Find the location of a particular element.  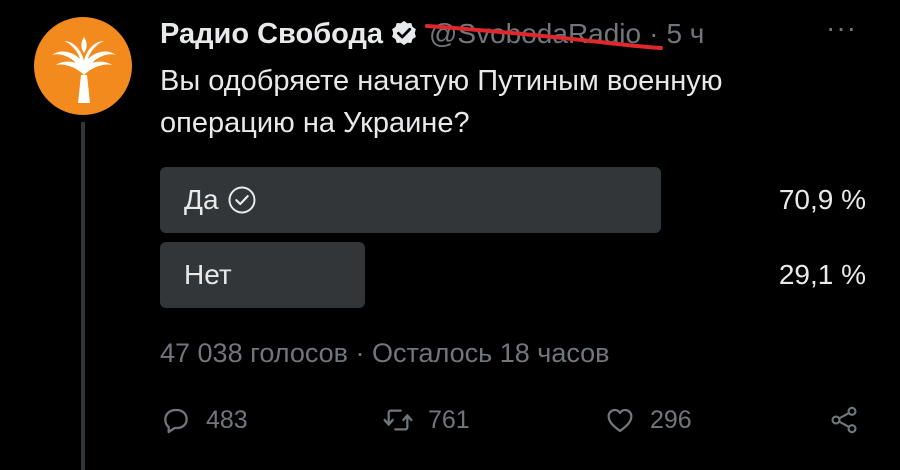

avatar is located at coordinates (83, 66).